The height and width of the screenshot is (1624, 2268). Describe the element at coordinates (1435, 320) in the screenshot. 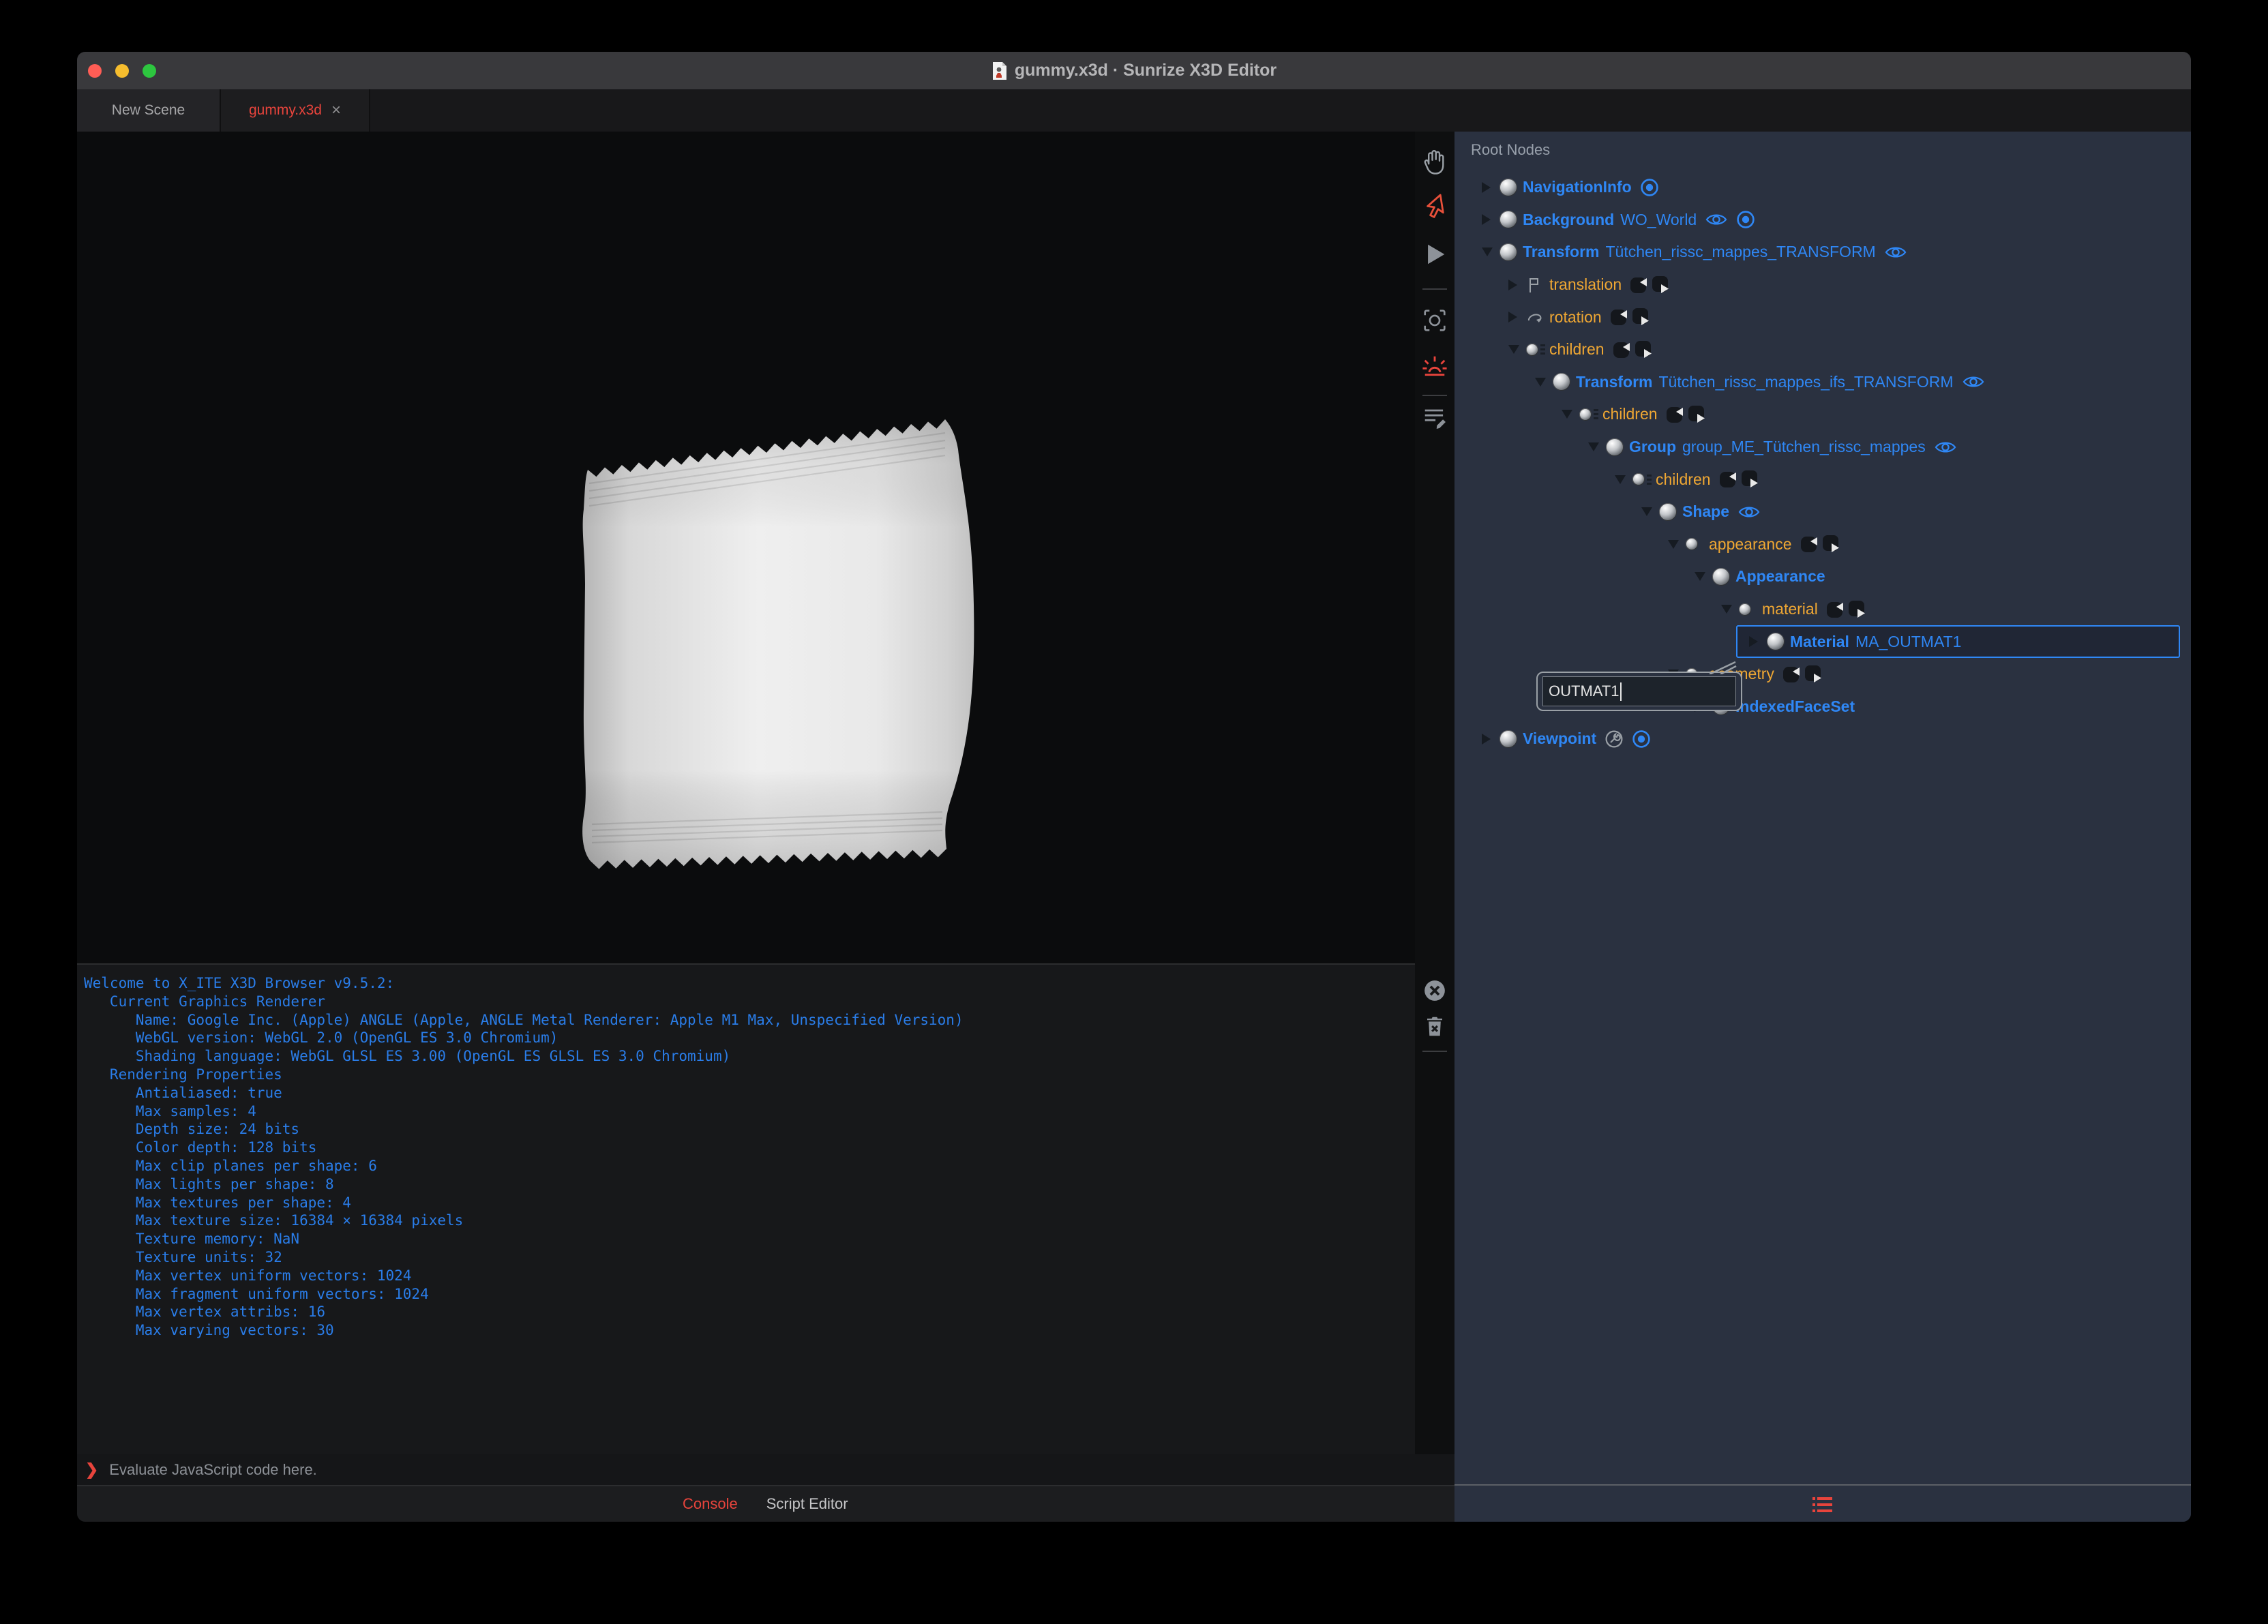

I see `camera-snapshot-icon` at that location.